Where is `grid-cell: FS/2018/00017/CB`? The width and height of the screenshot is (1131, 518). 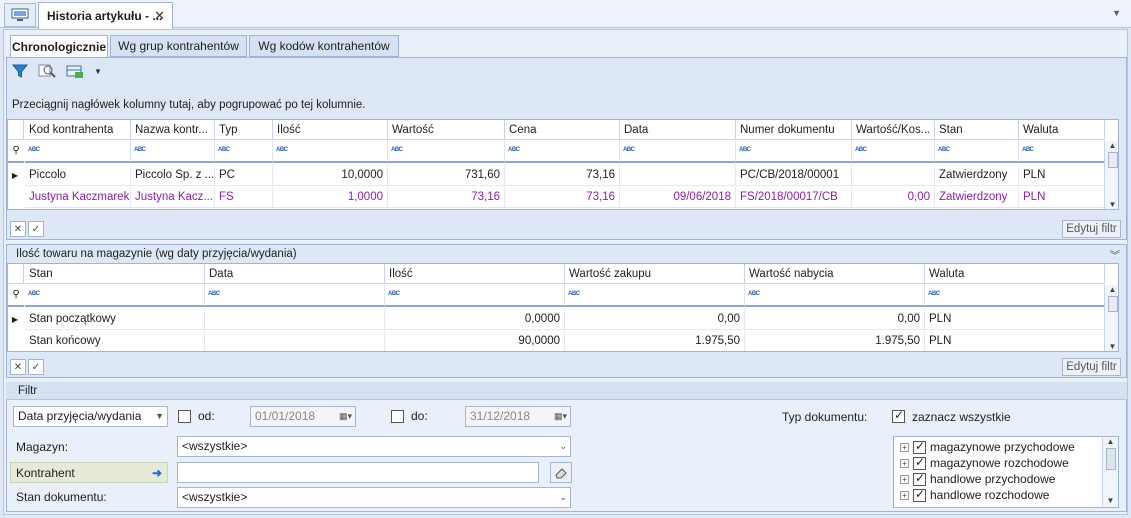 grid-cell: FS/2018/00017/CB is located at coordinates (794, 197).